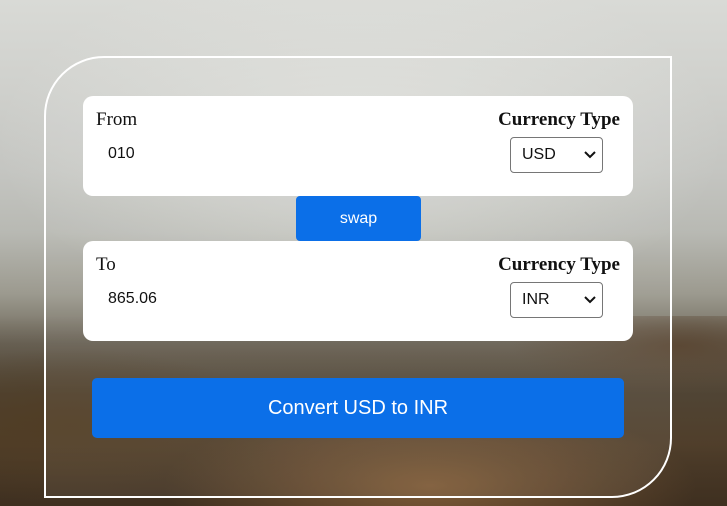  What do you see at coordinates (221, 154) in the screenshot?
I see `from-amount-input` at bounding box center [221, 154].